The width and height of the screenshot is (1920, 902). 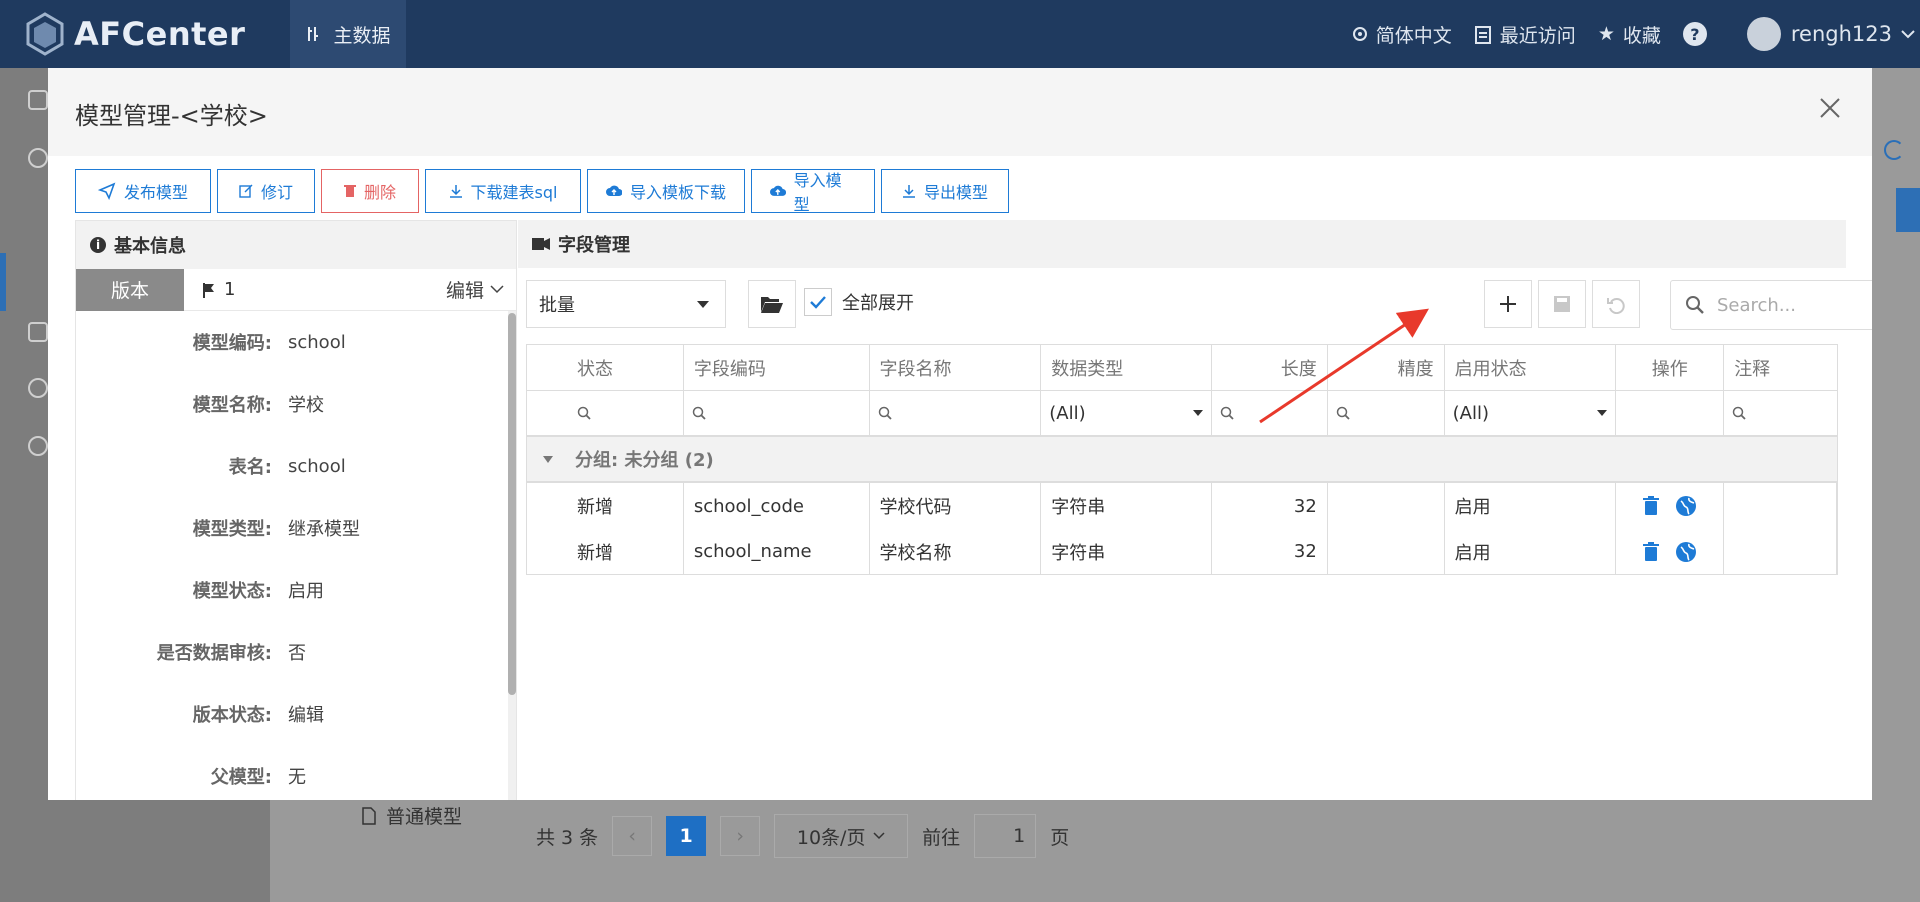 I want to click on page-size-select: 10条/页, so click(x=841, y=836).